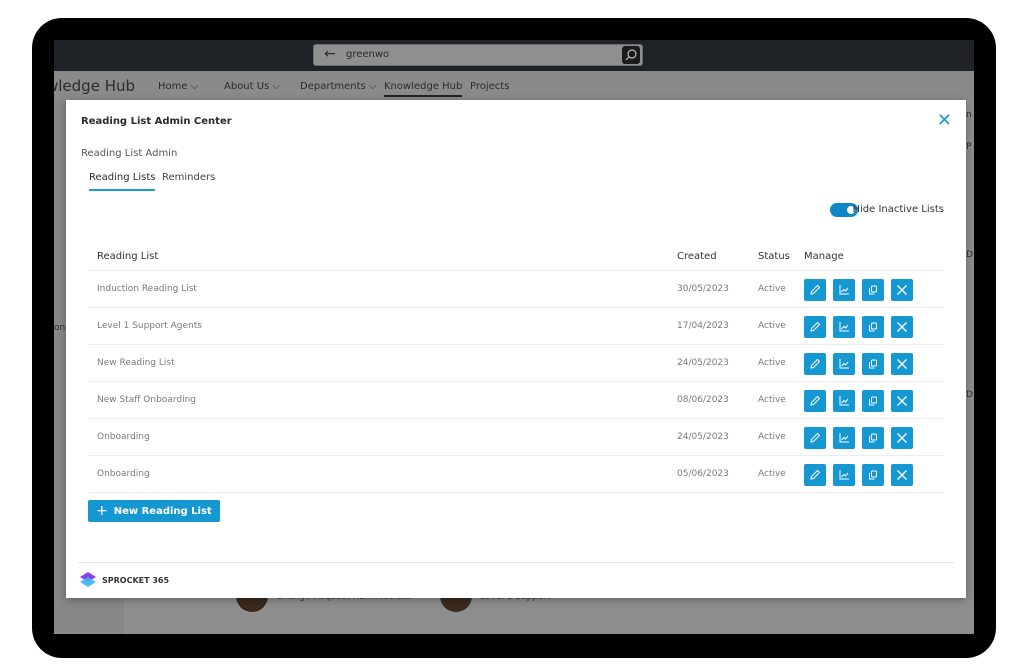 This screenshot has width=1024, height=672. I want to click on sprocket-logo-icon, so click(88, 579).